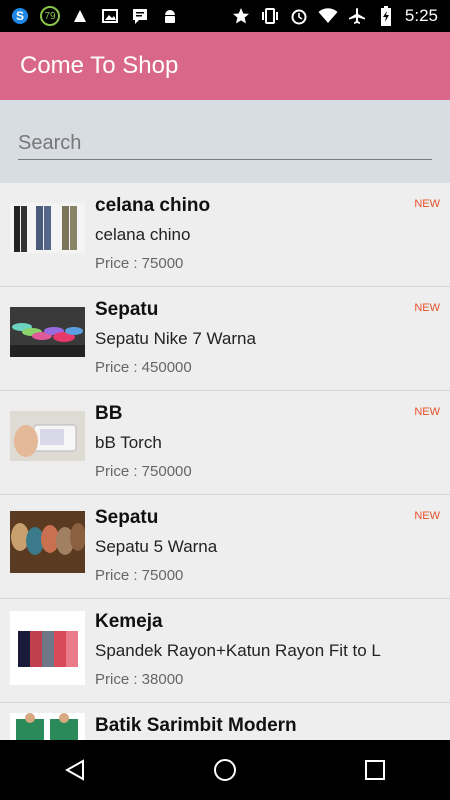 This screenshot has width=450, height=800. Describe the element at coordinates (421, 15) in the screenshot. I see `status-time: 5:25` at that location.